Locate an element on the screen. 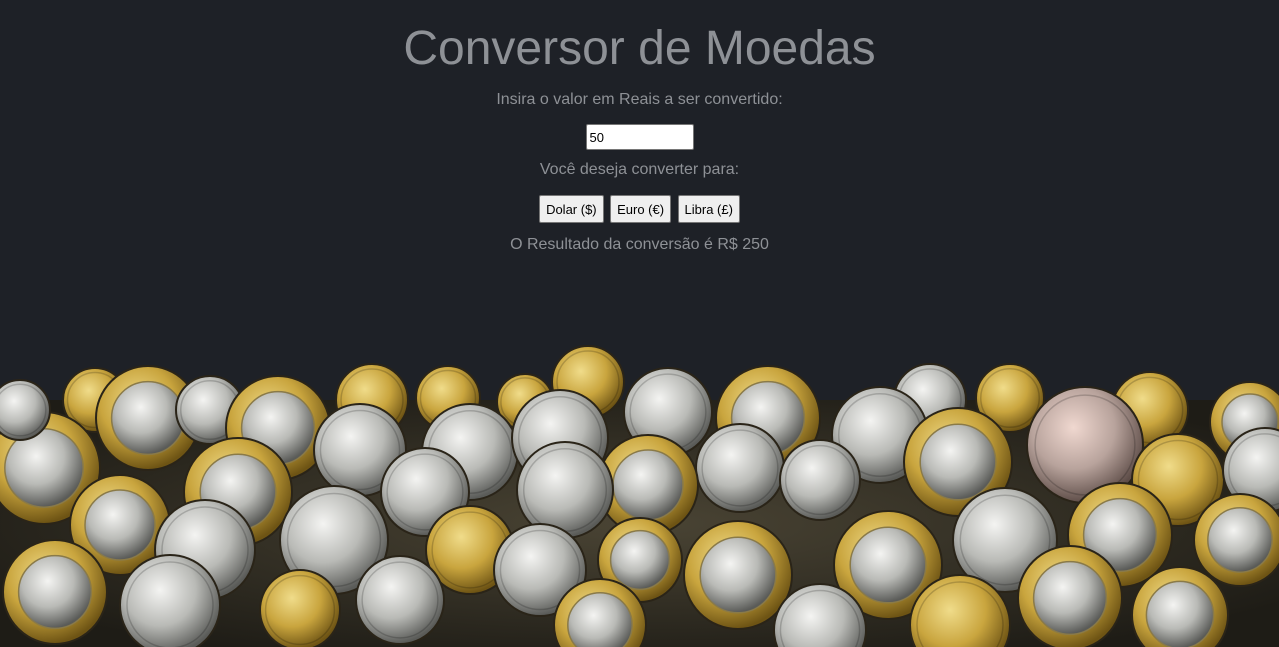 The height and width of the screenshot is (647, 1279). currency-buttons: Dolar ($) Euro (€) Libra (£) is located at coordinates (639, 209).